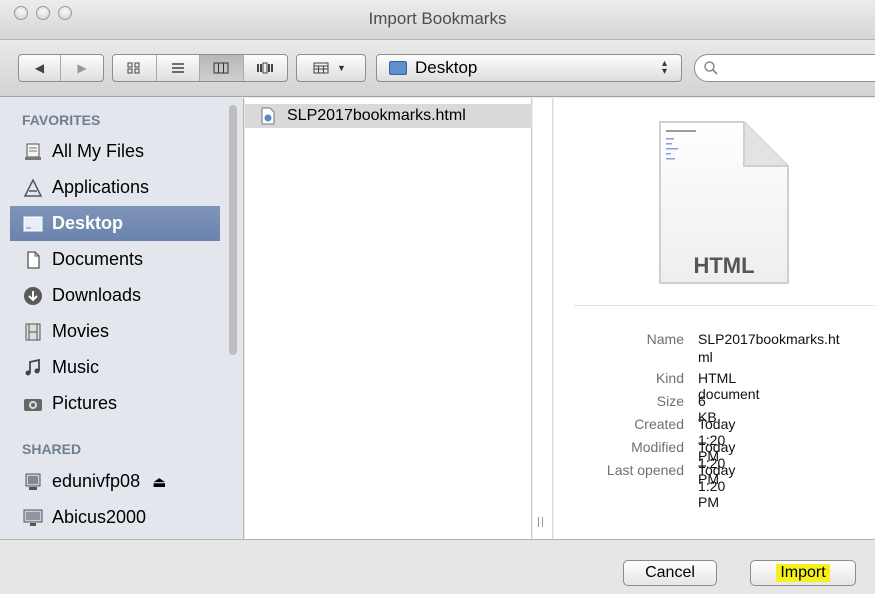 The height and width of the screenshot is (594, 875). I want to click on favorites-heading: FAVORITES, so click(61, 120).